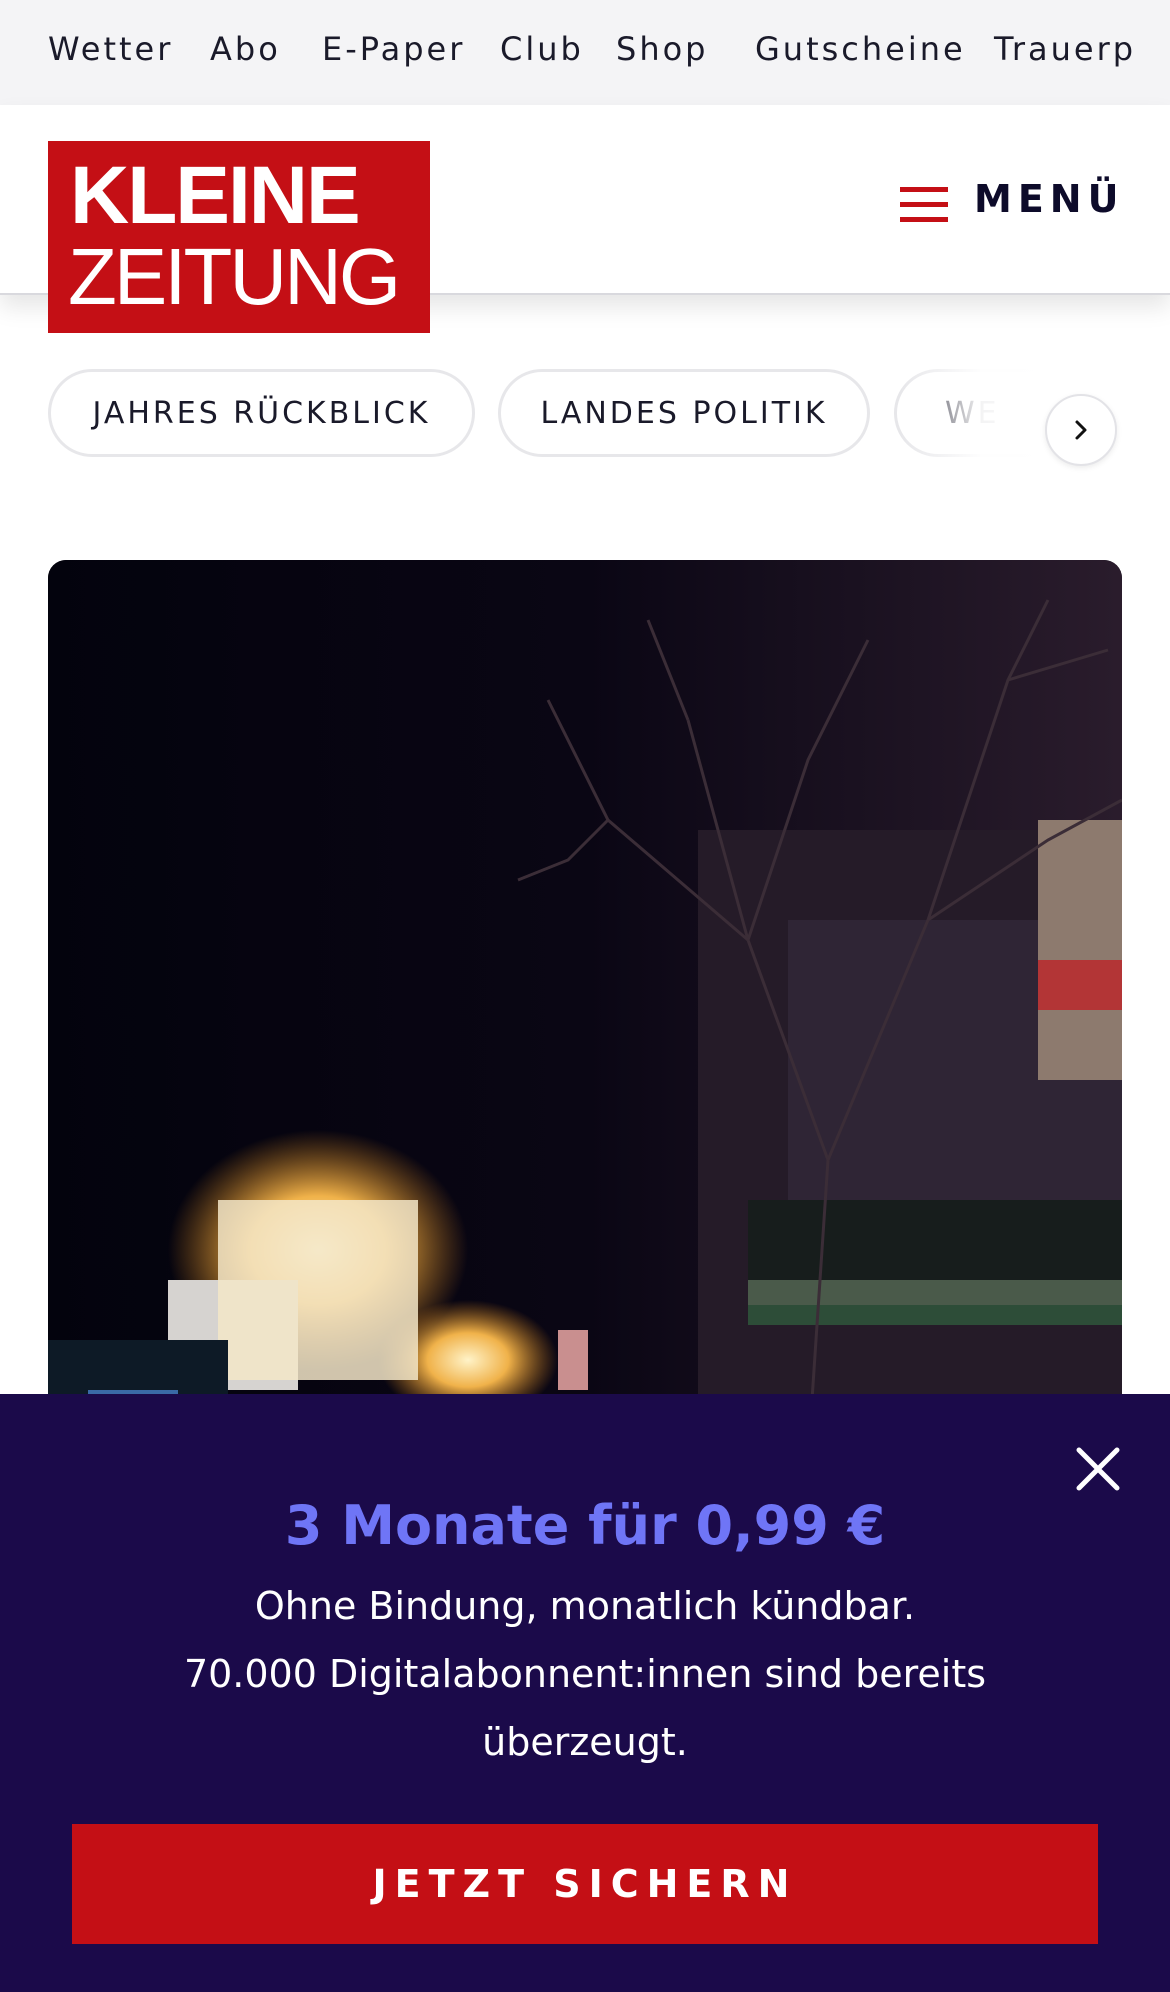 Image resolution: width=1170 pixels, height=1992 pixels. Describe the element at coordinates (215, 195) in the screenshot. I see `logo-line-1: KLEINE` at that location.